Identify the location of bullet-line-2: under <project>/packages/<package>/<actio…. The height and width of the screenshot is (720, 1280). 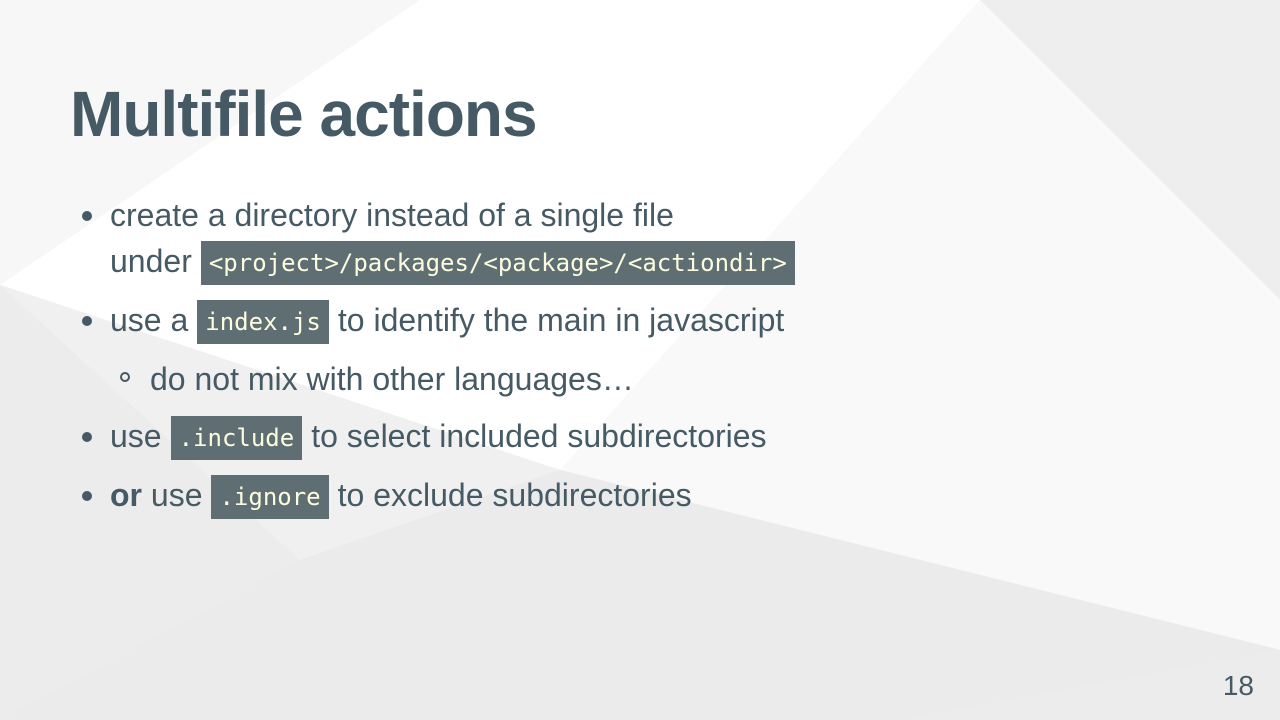
(457, 262).